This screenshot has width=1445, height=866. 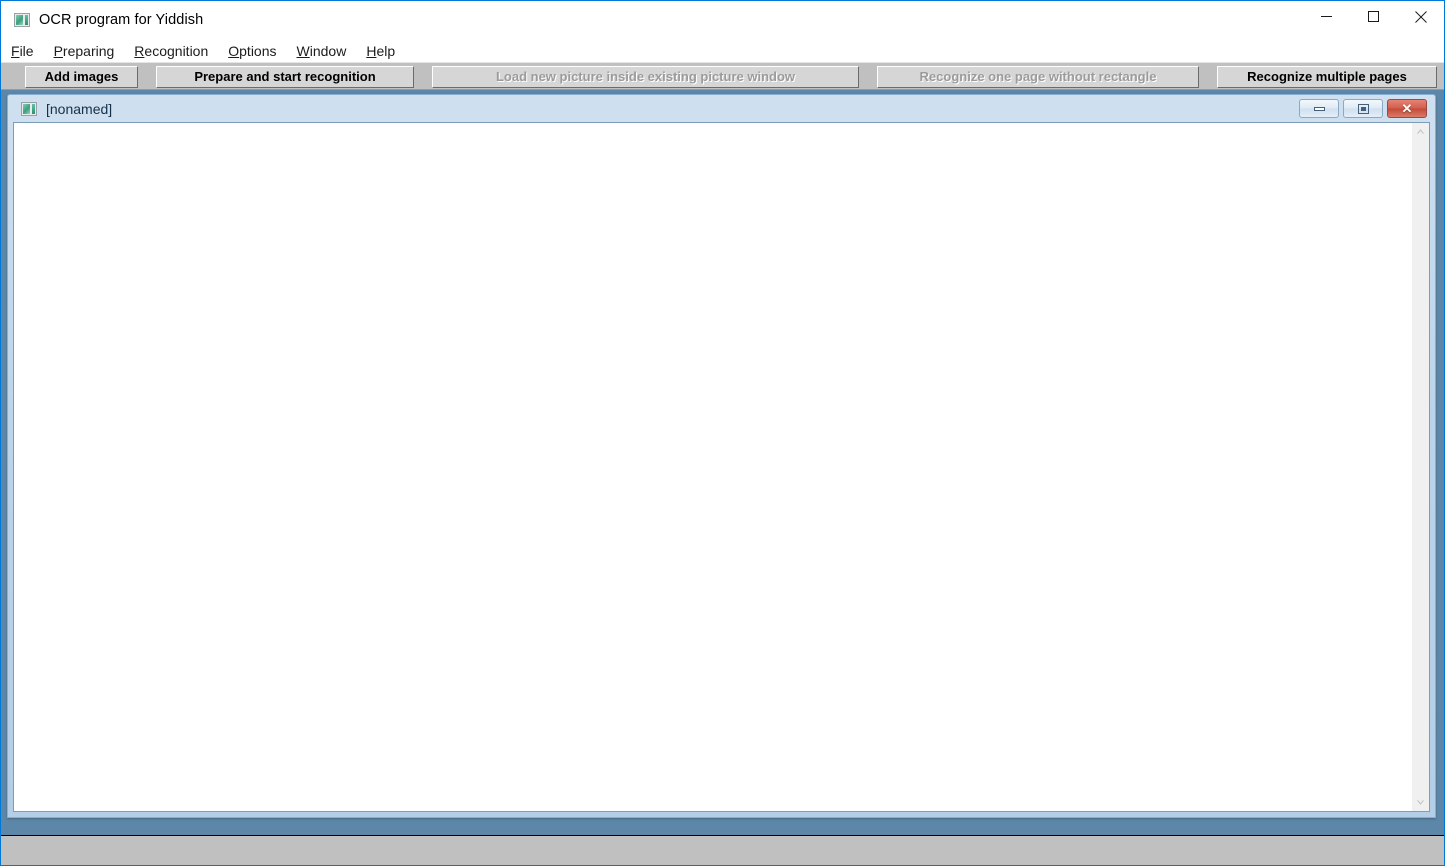 What do you see at coordinates (1420, 802) in the screenshot?
I see `scroll-down-icon` at bounding box center [1420, 802].